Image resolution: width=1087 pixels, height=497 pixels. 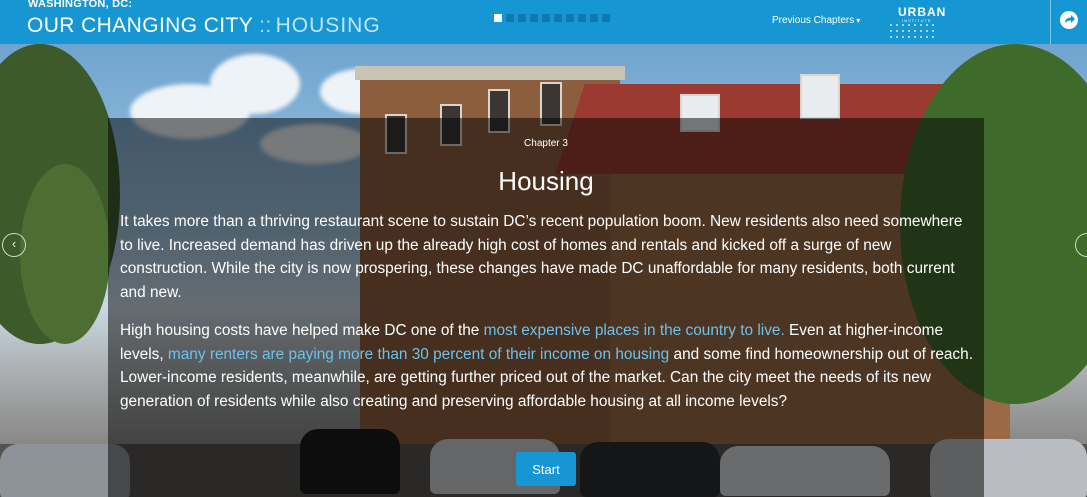 What do you see at coordinates (140, 25) in the screenshot?
I see `site-title-main: OUR CHANGING CITY` at bounding box center [140, 25].